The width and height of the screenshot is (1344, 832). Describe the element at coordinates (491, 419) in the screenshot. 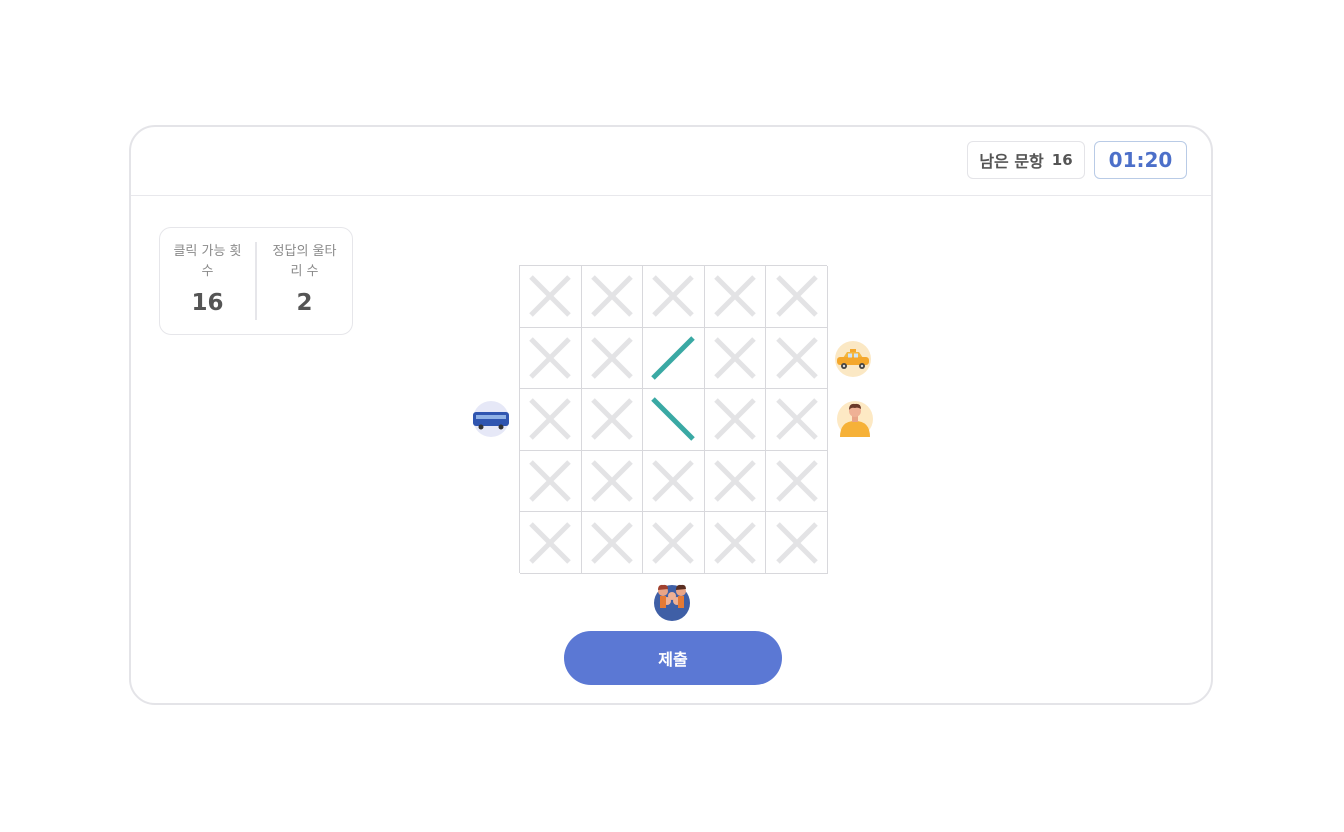

I see `bus-icon` at that location.